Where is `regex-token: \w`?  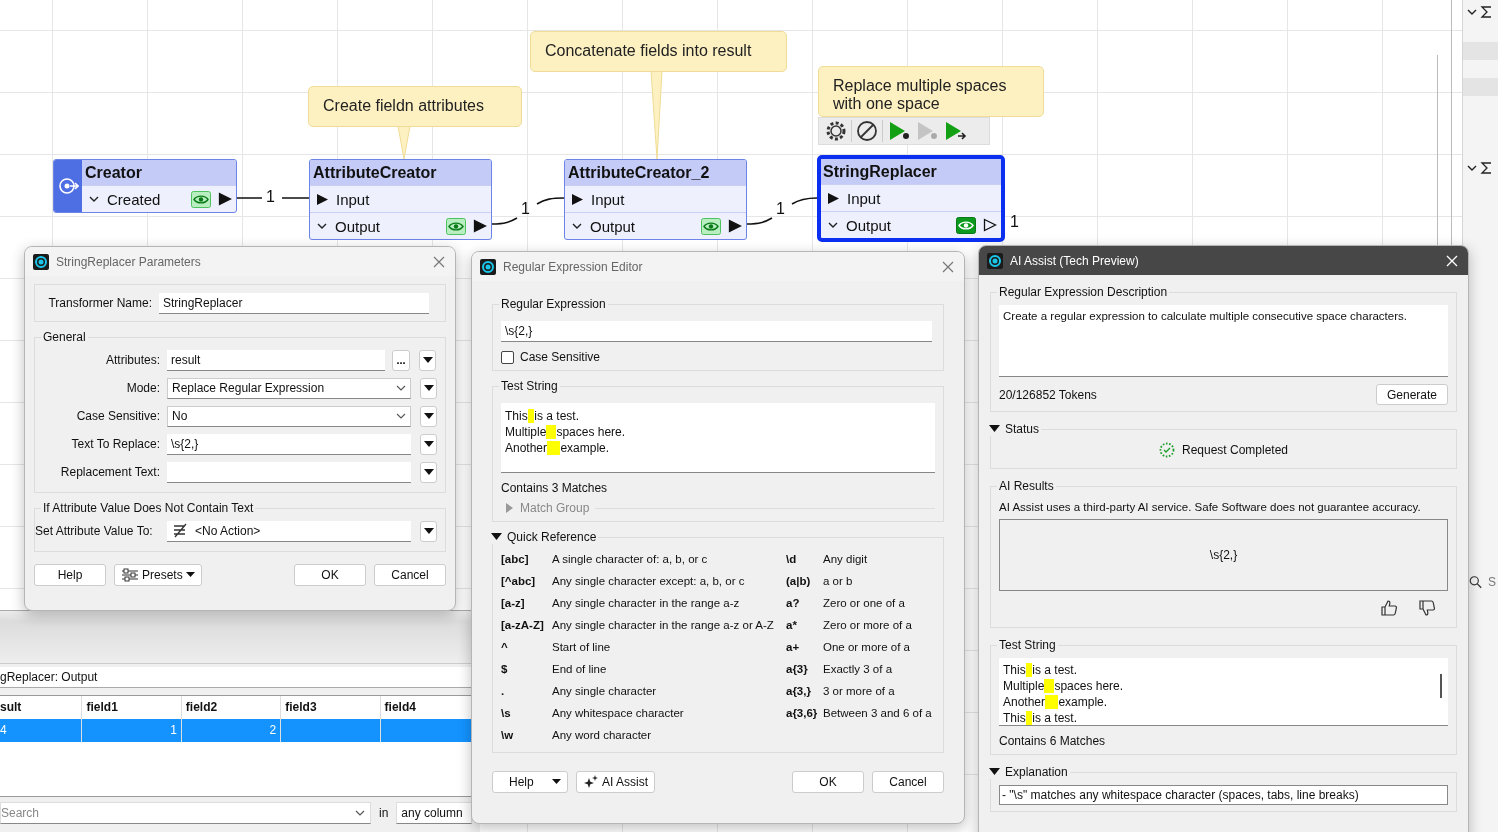 regex-token: \w is located at coordinates (507, 735).